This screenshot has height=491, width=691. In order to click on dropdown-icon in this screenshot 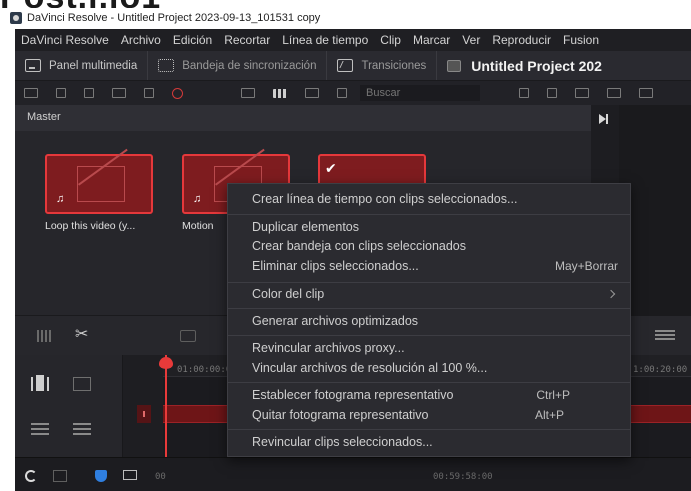, I will do `click(61, 93)`.